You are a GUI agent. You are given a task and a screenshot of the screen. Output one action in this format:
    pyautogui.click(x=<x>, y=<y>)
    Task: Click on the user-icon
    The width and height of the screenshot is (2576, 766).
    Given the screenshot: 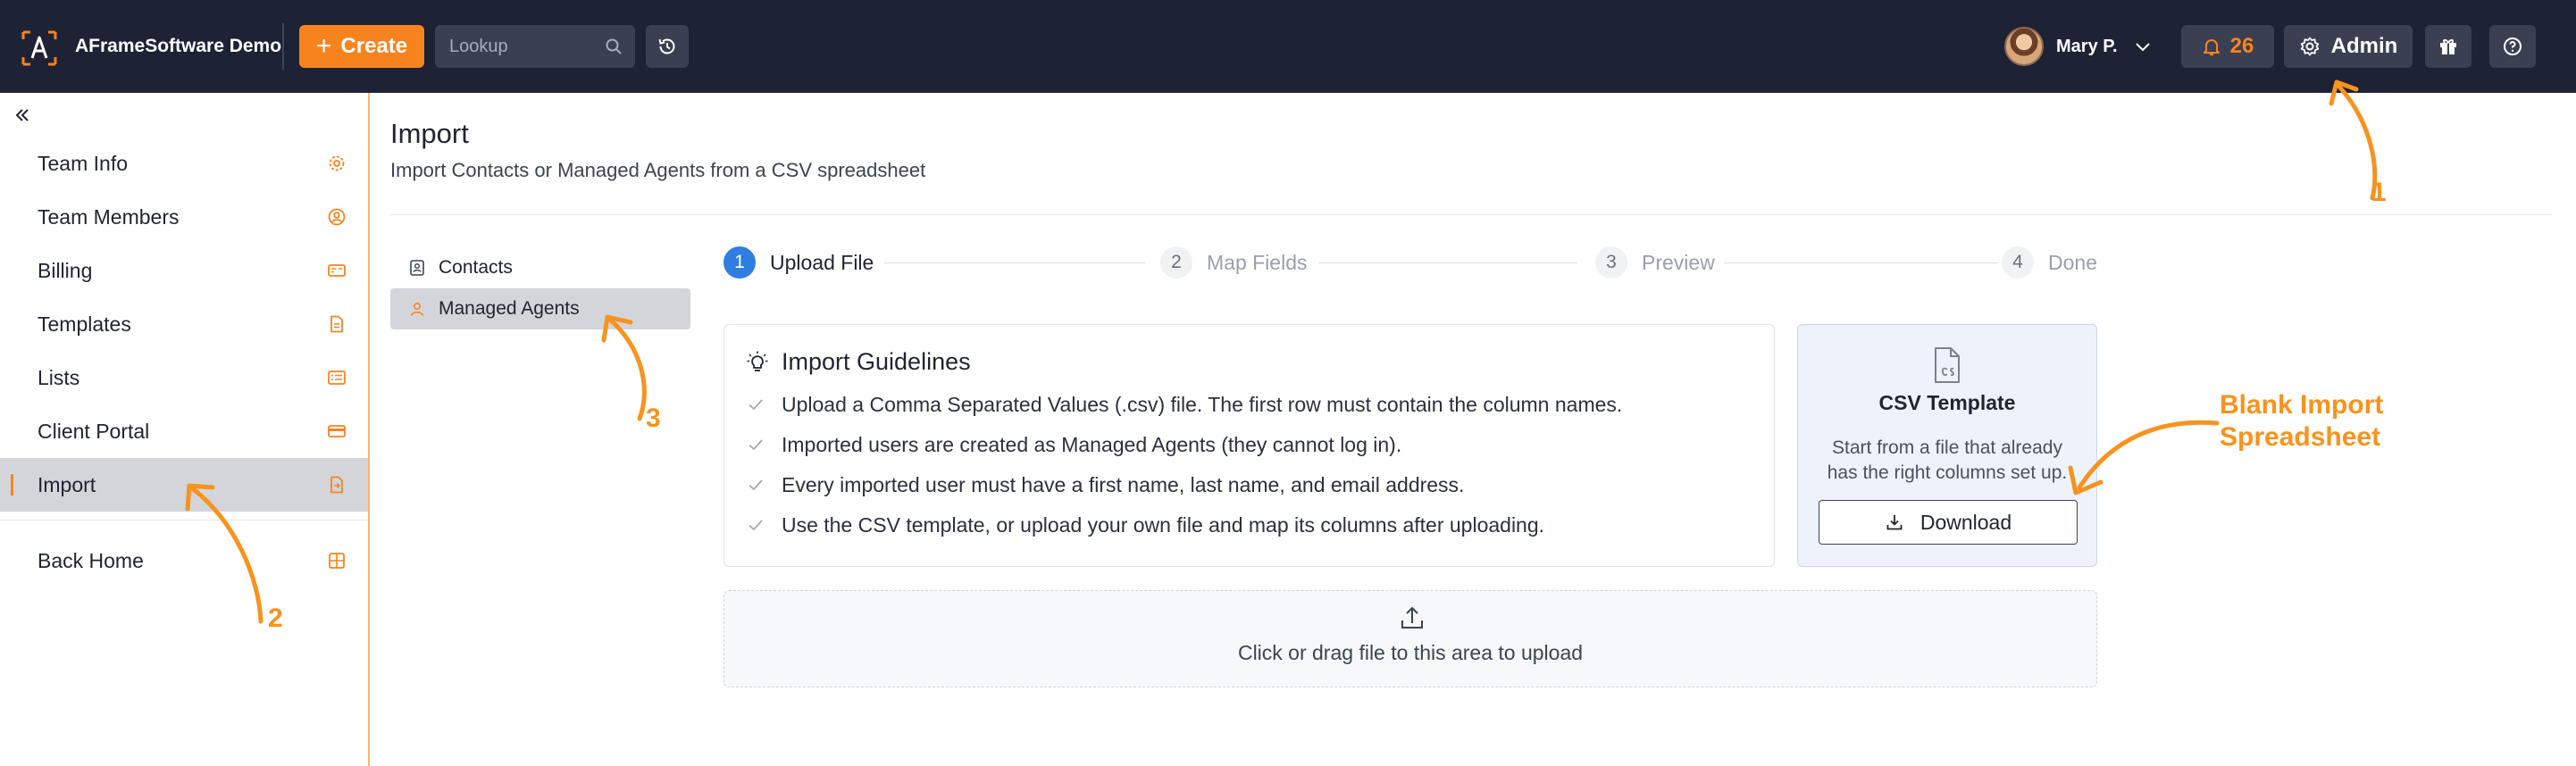 What is the action you would take?
    pyautogui.click(x=417, y=309)
    